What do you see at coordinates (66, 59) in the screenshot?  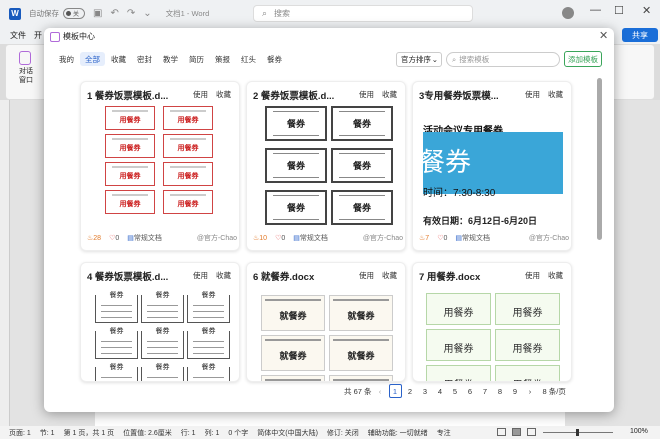 I see `tab-mine: 我的` at bounding box center [66, 59].